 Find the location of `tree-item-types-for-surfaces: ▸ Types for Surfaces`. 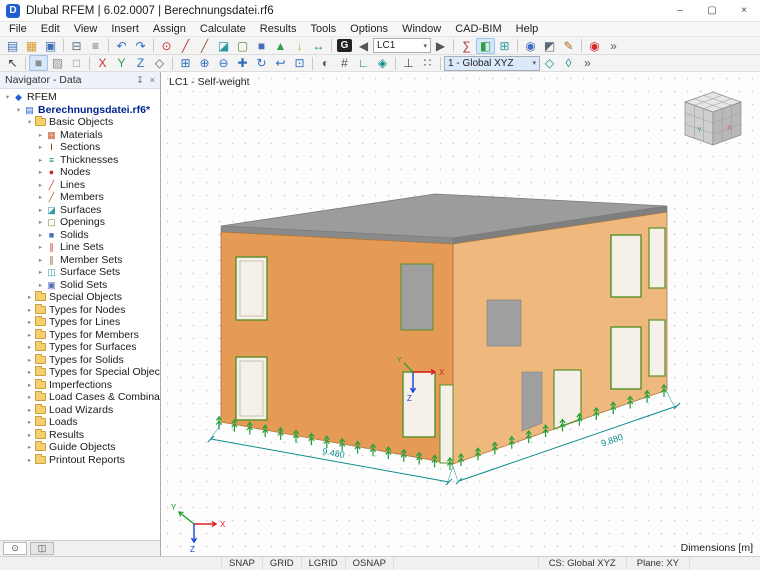

tree-item-types-for-surfaces: ▸ Types for Surfaces is located at coordinates (80, 347).